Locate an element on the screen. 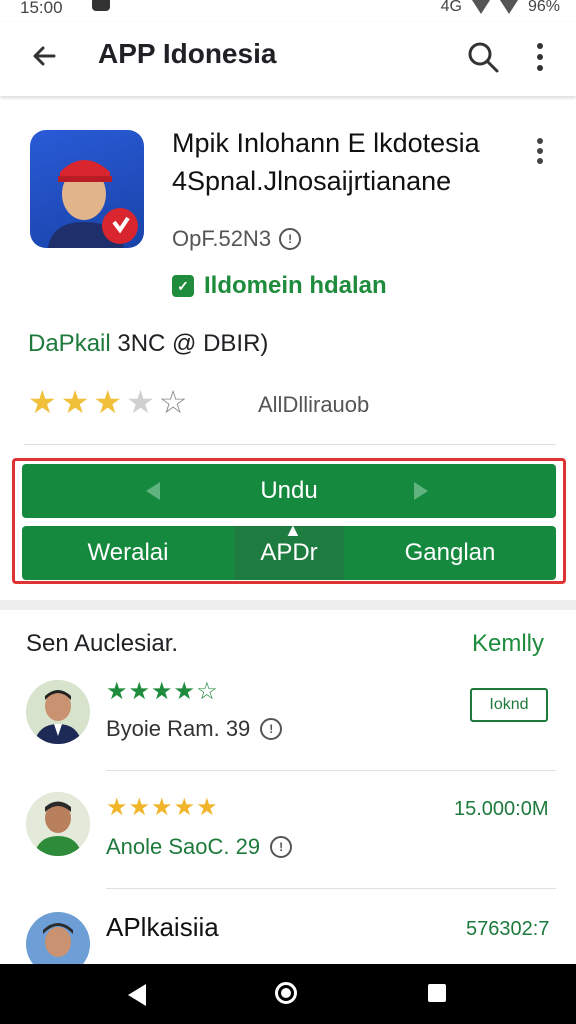 This screenshot has width=576, height=1024. download-label: Undu is located at coordinates (289, 490).